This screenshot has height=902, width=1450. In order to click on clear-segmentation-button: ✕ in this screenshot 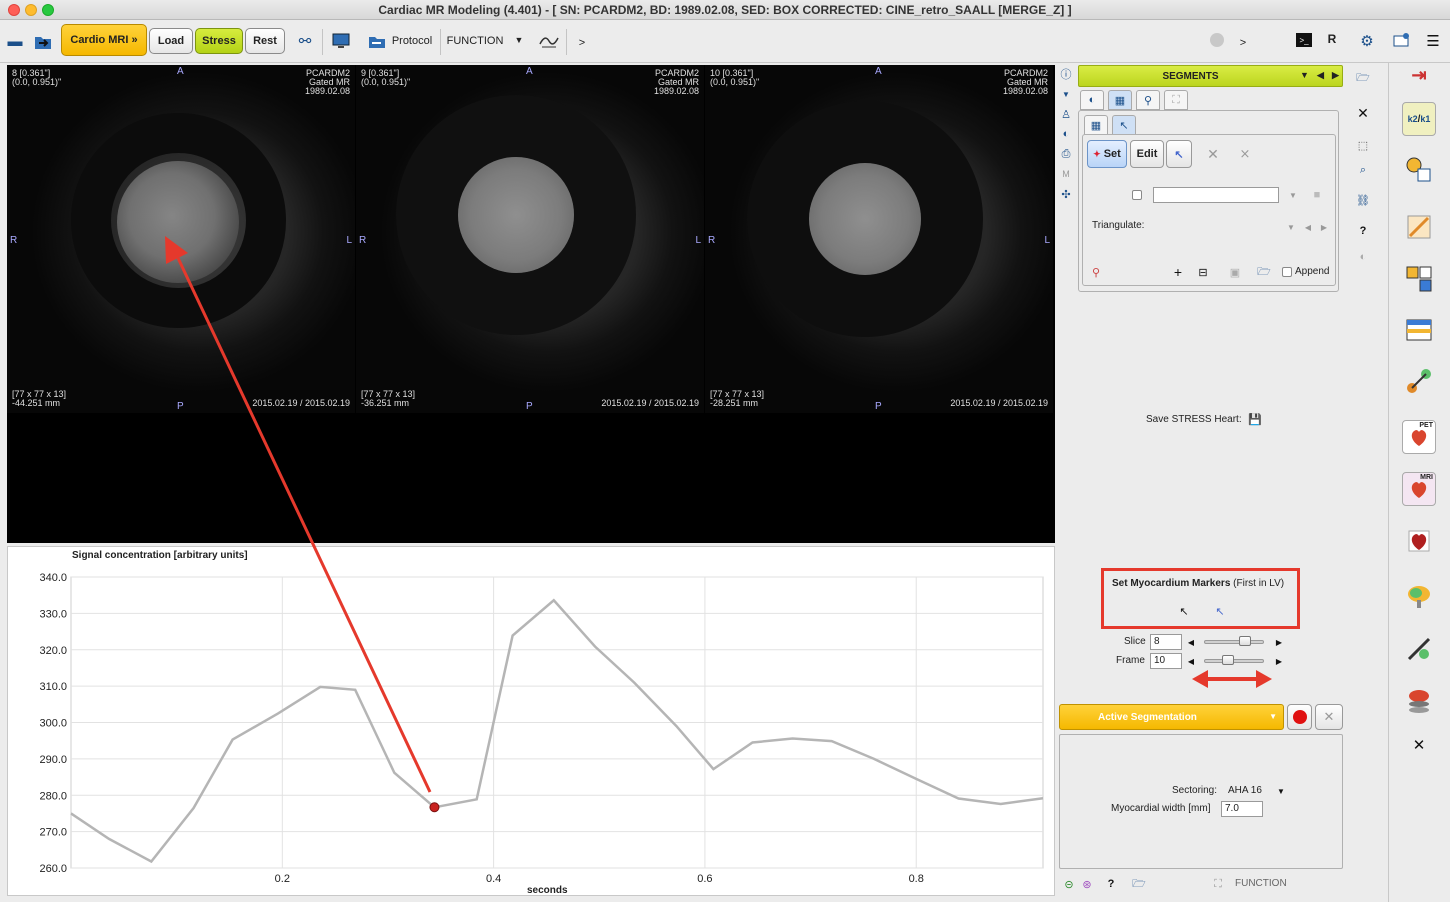, I will do `click(1329, 717)`.